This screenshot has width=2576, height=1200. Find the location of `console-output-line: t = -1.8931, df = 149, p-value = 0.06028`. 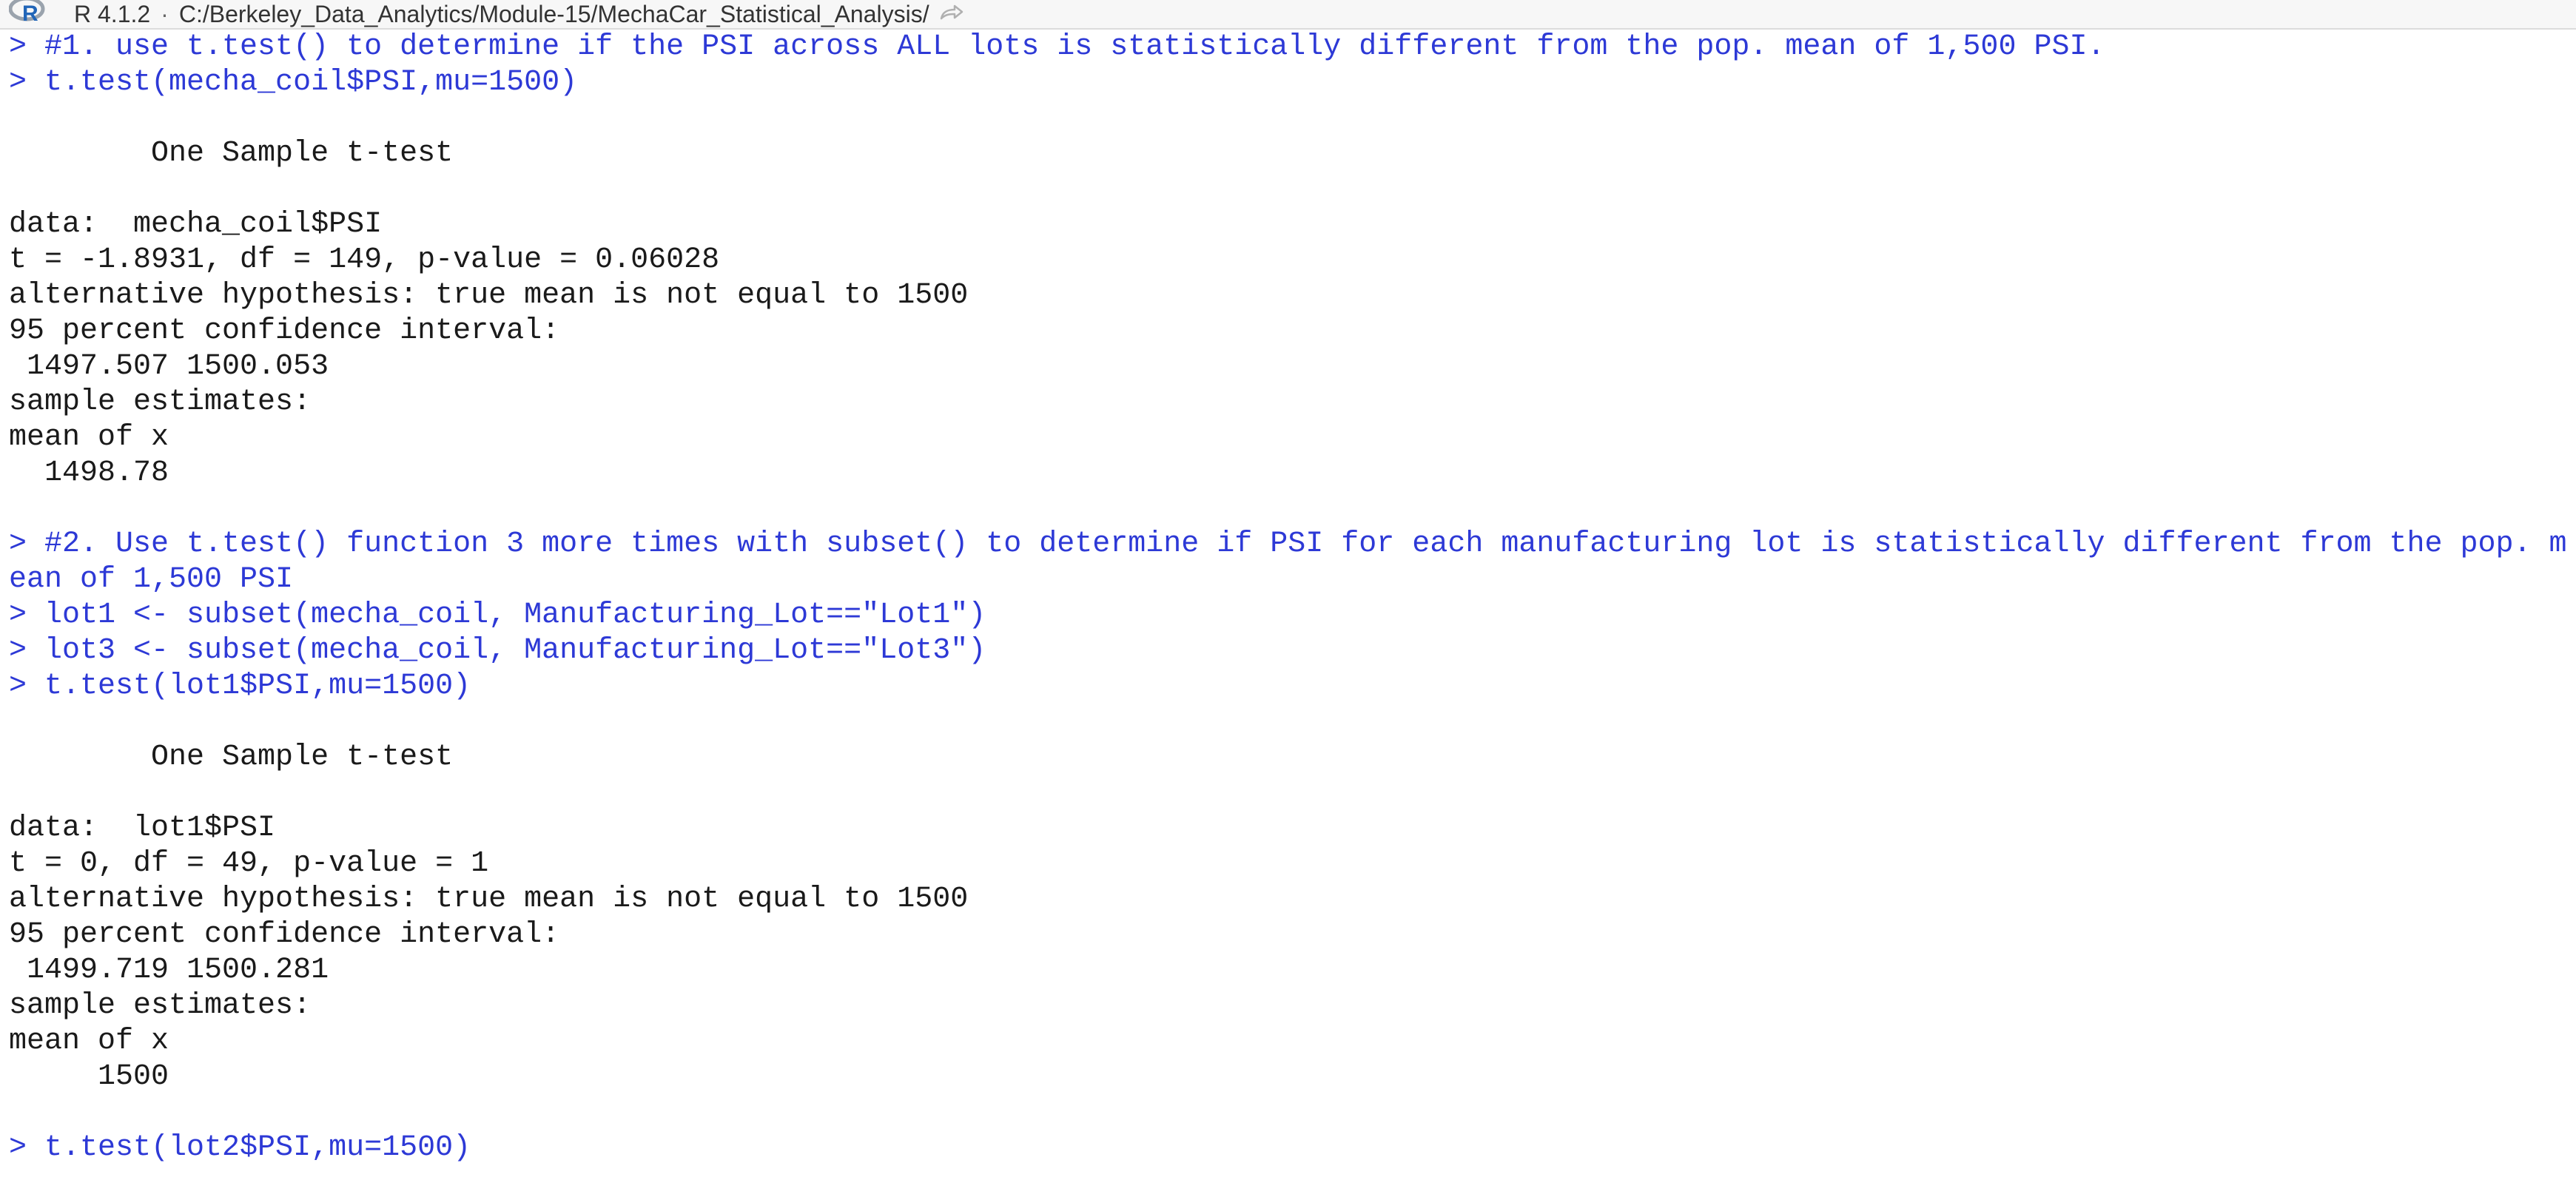

console-output-line: t = -1.8931, df = 149, p-value = 0.06028 is located at coordinates (364, 260).